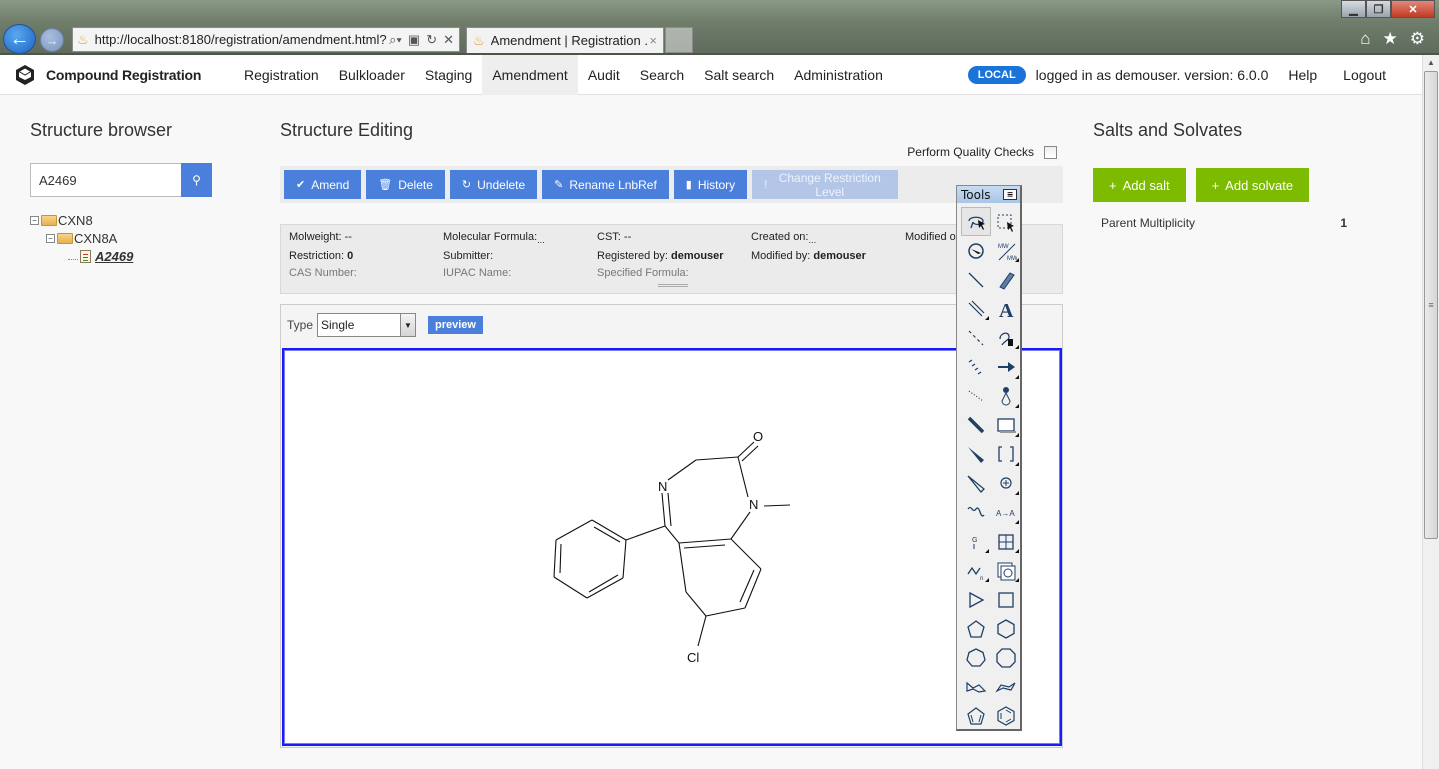  Describe the element at coordinates (1006, 250) in the screenshot. I see `tool-mw-fragment: MW MW` at that location.